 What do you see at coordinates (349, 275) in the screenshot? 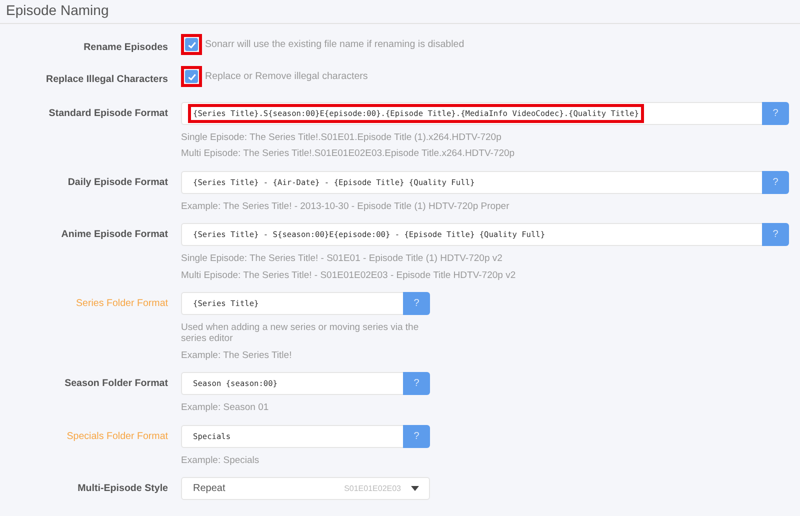
I see `help-text: Multi Episode: The Series Title! - S01E01E02E03 - Episode Title HDTV-720p v2` at bounding box center [349, 275].